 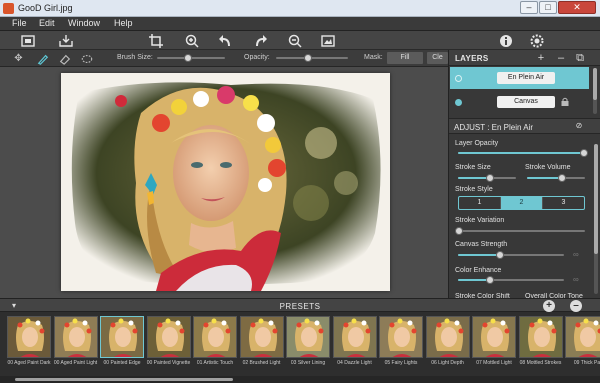 I want to click on menu-edit: Edit, so click(x=47, y=23).